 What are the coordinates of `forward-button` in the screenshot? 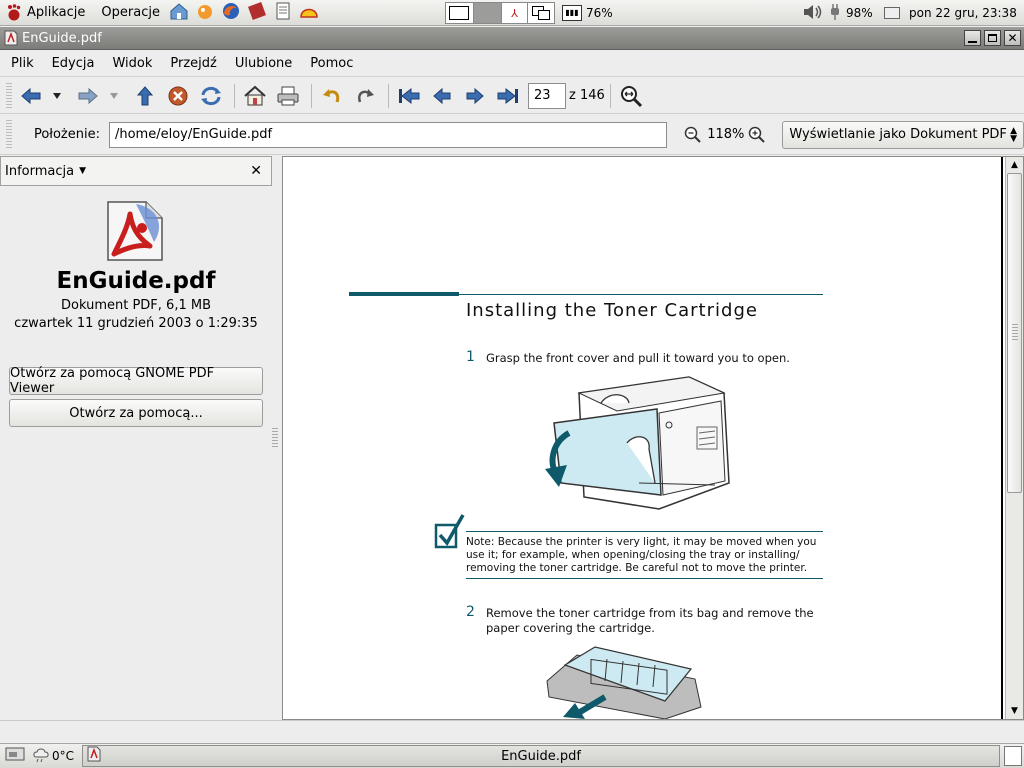 It's located at (88, 96).